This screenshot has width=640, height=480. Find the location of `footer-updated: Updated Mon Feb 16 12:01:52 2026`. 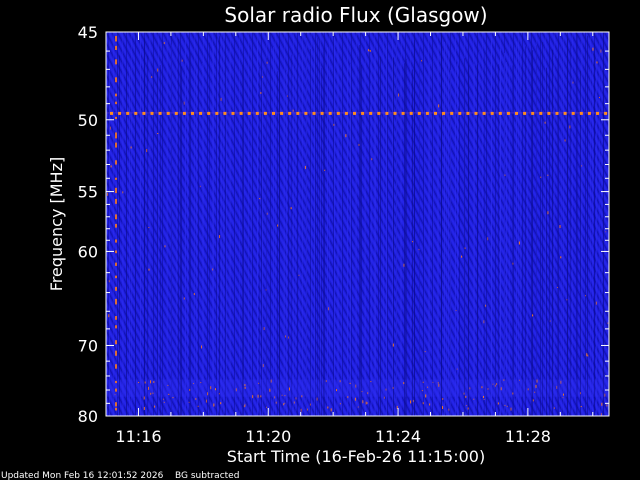

footer-updated: Updated Mon Feb 16 12:01:52 2026 is located at coordinates (82, 475).